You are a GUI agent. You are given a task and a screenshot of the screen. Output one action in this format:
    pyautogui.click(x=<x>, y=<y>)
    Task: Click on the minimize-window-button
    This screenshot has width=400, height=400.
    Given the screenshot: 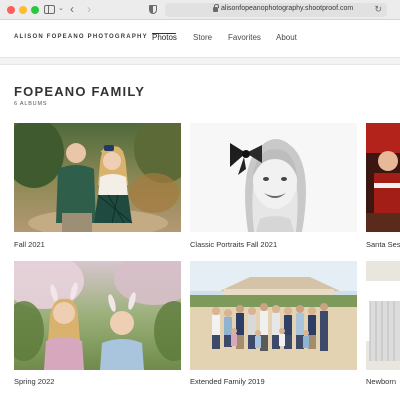 What is the action you would take?
    pyautogui.click(x=23, y=10)
    